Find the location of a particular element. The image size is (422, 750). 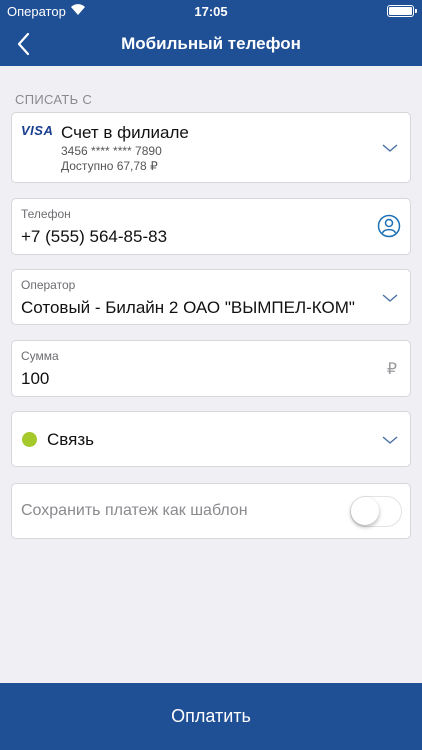

phone-field: Телефон +7 (555) 564-85-83 is located at coordinates (211, 226).